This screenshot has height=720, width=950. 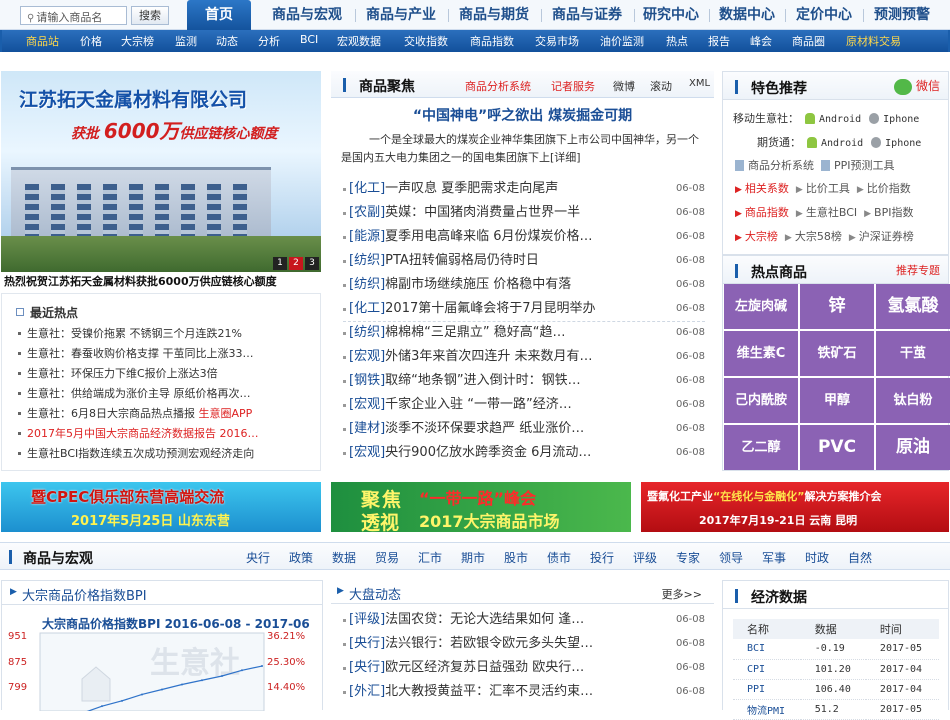 What do you see at coordinates (761, 353) in the screenshot?
I see `product-tile: 维生素C` at bounding box center [761, 353].